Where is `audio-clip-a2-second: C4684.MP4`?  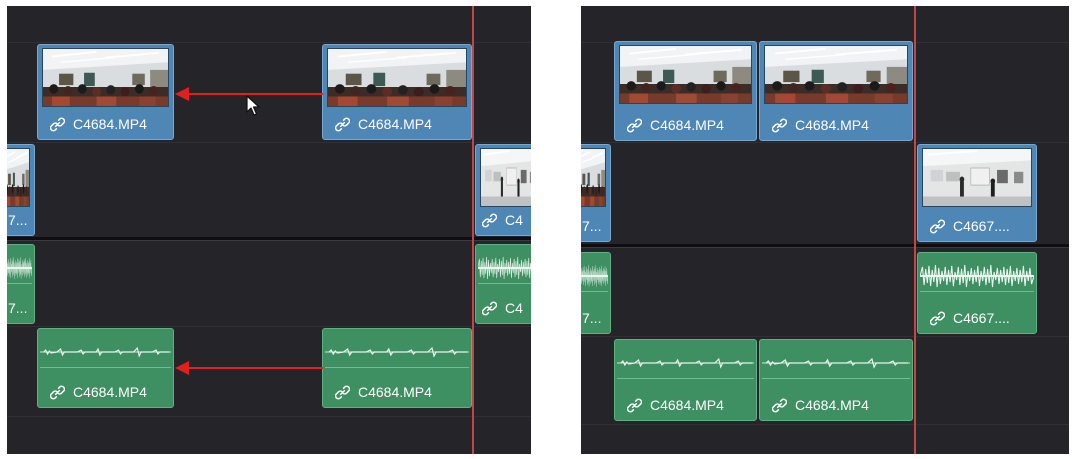
audio-clip-a2-second: C4684.MP4 is located at coordinates (836, 380).